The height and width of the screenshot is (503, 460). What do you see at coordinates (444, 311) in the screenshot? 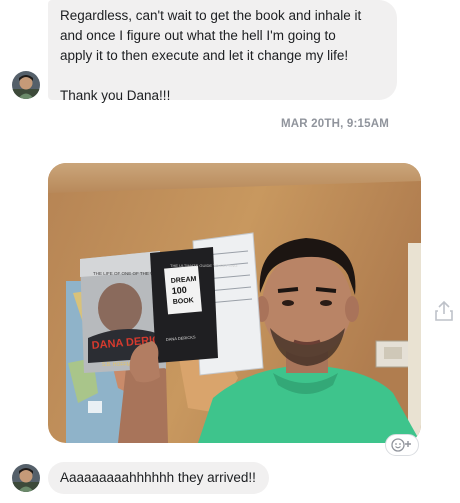
I see `share-icon` at bounding box center [444, 311].